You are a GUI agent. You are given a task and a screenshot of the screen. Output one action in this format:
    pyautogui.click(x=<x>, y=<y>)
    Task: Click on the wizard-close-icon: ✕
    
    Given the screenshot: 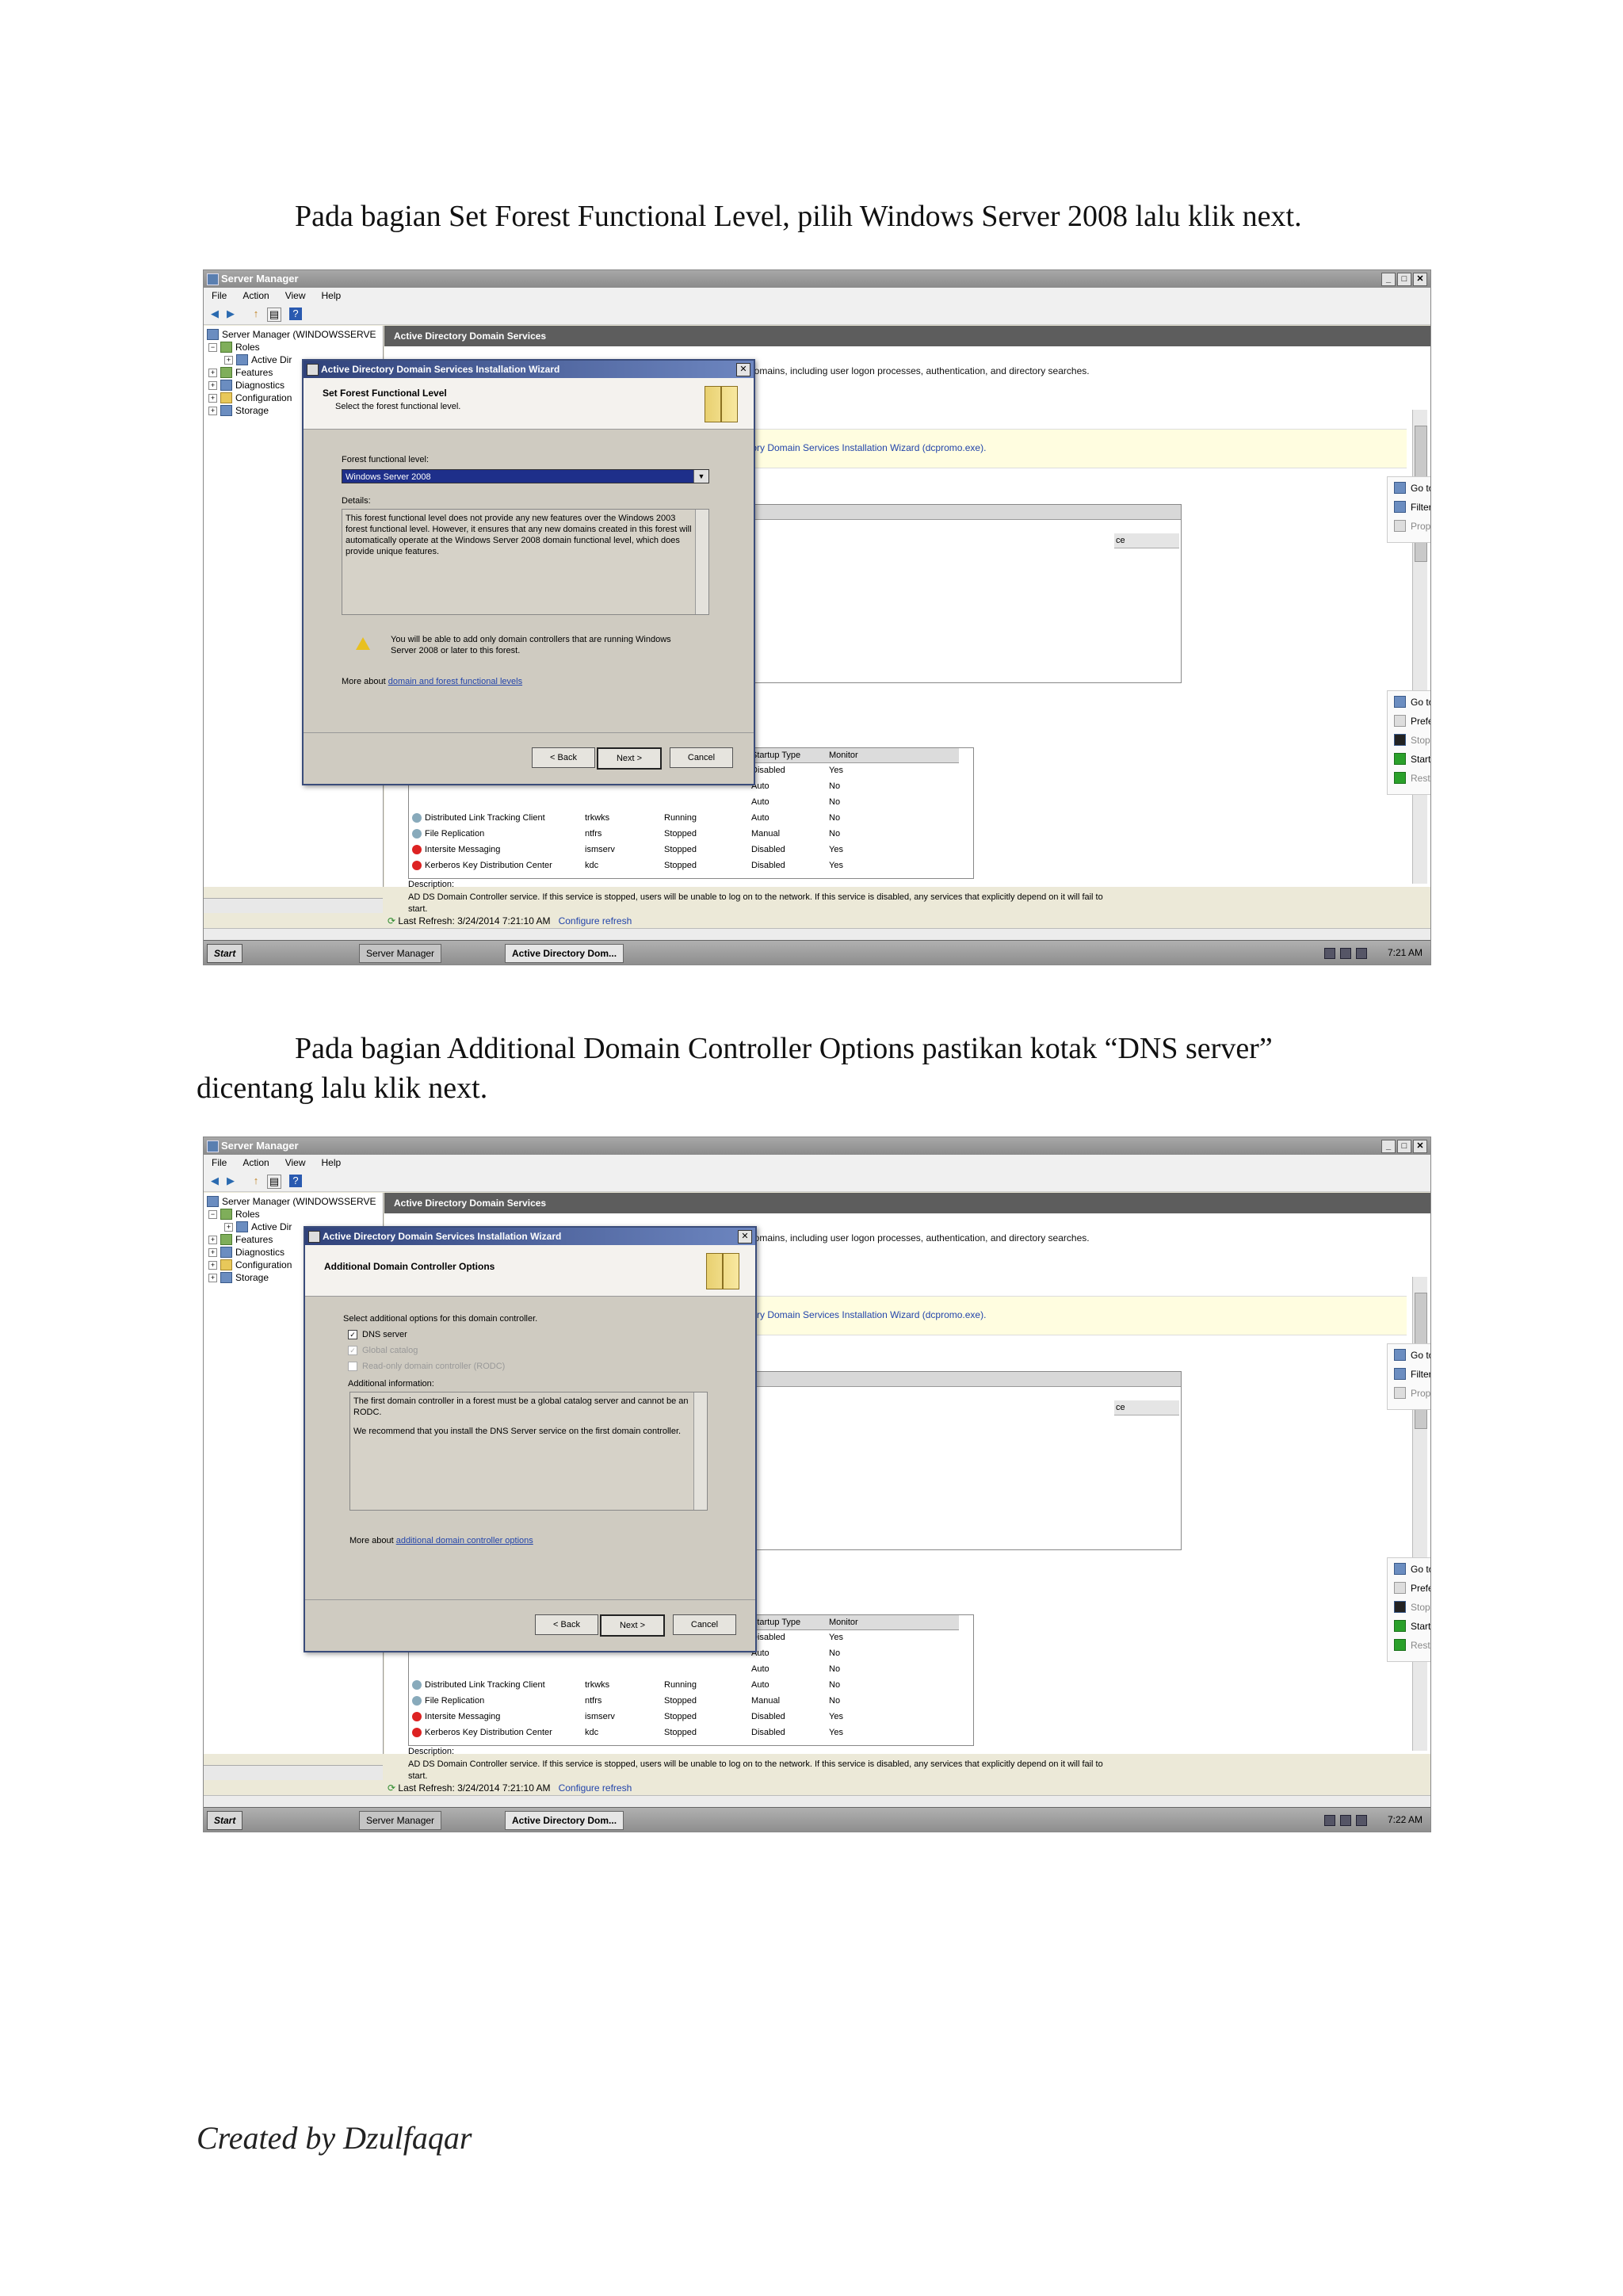 What is the action you would take?
    pyautogui.click(x=743, y=369)
    